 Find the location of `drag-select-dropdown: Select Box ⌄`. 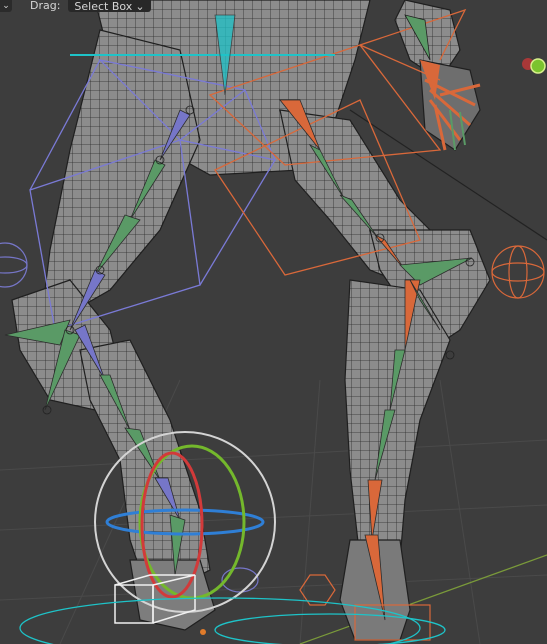

drag-select-dropdown: Select Box ⌄ is located at coordinates (109, 6).